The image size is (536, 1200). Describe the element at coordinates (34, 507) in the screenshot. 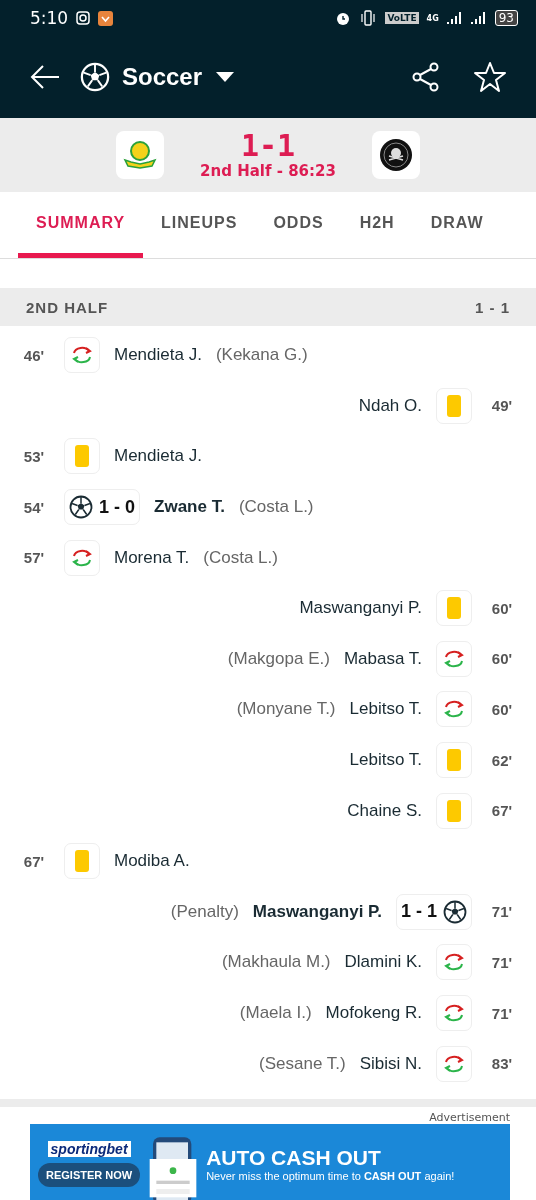

I see `event-minute: 54'` at that location.